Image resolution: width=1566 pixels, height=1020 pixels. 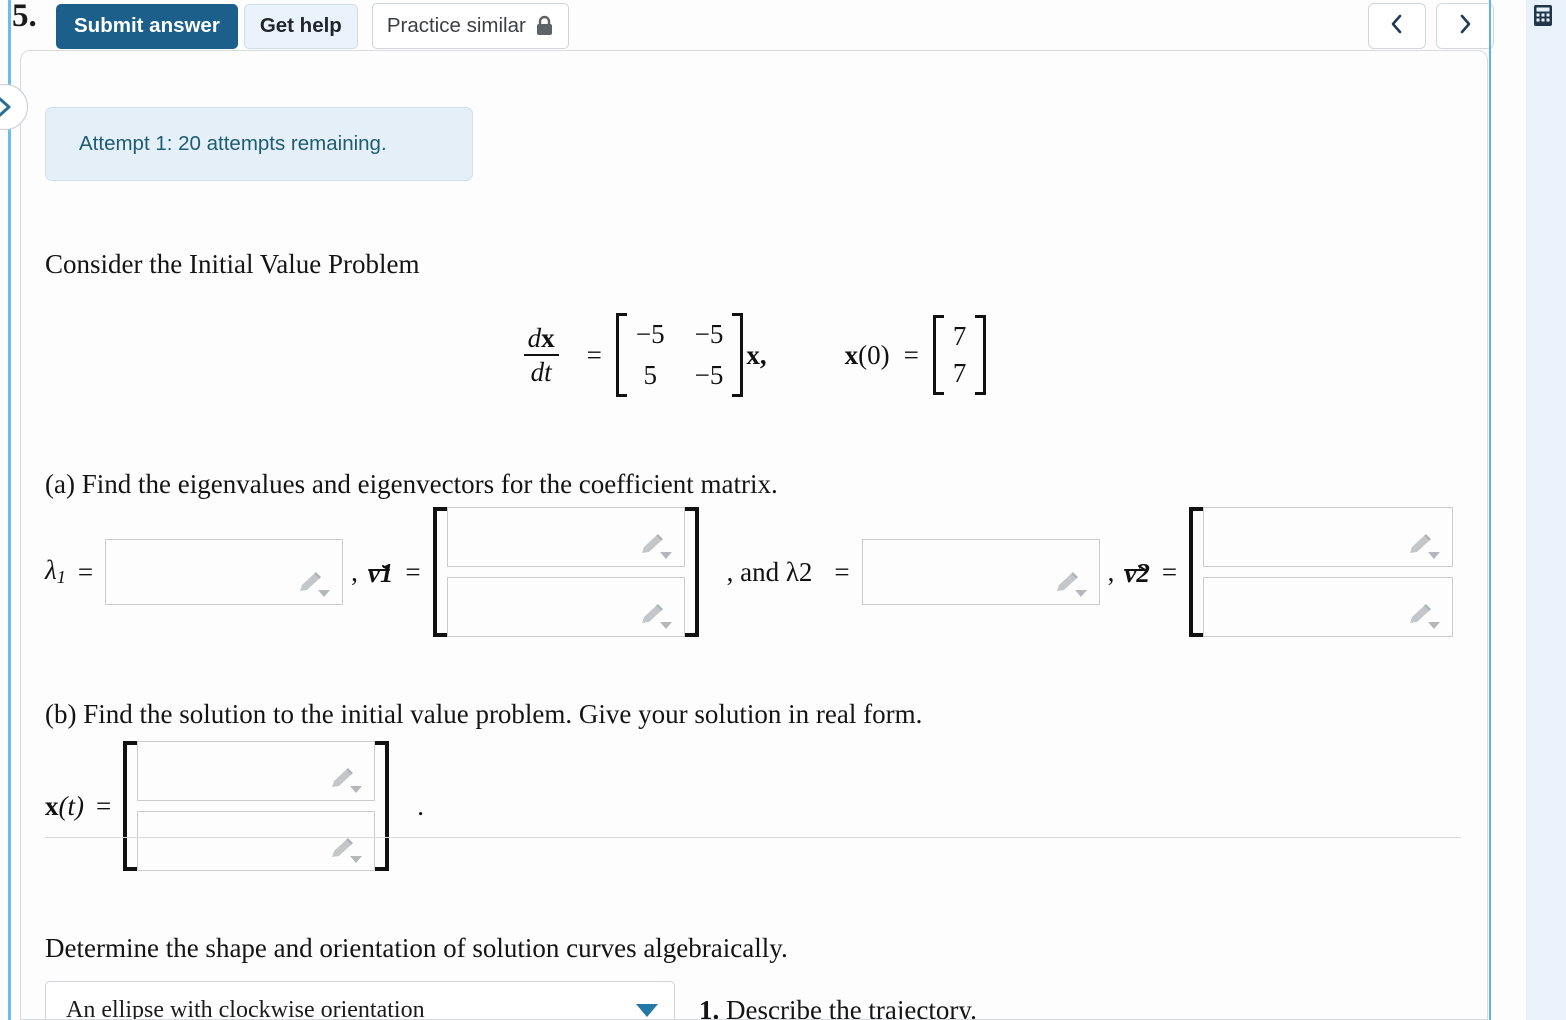 I want to click on attempt-banner: Attempt 1: 20 attempts remaining., so click(x=259, y=144).